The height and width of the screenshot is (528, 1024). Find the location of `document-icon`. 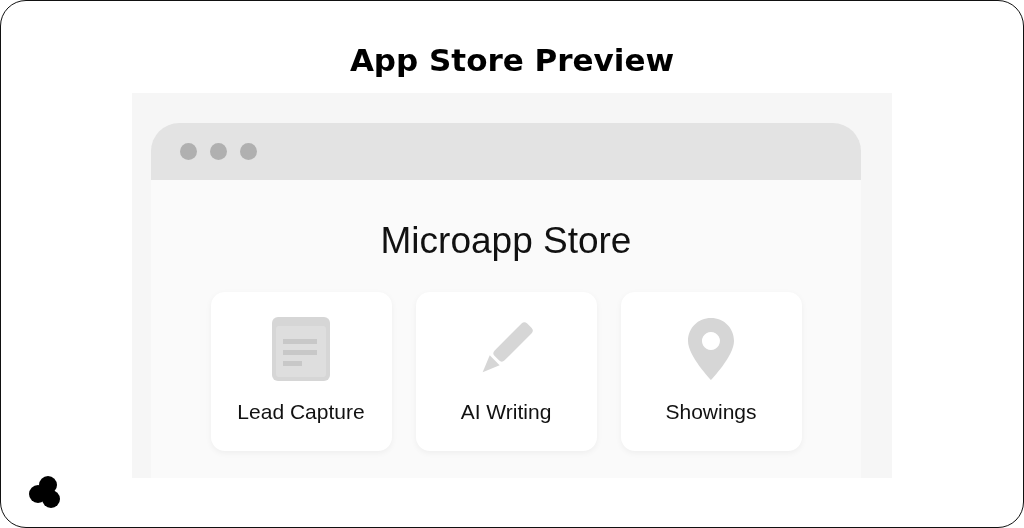

document-icon is located at coordinates (301, 349).